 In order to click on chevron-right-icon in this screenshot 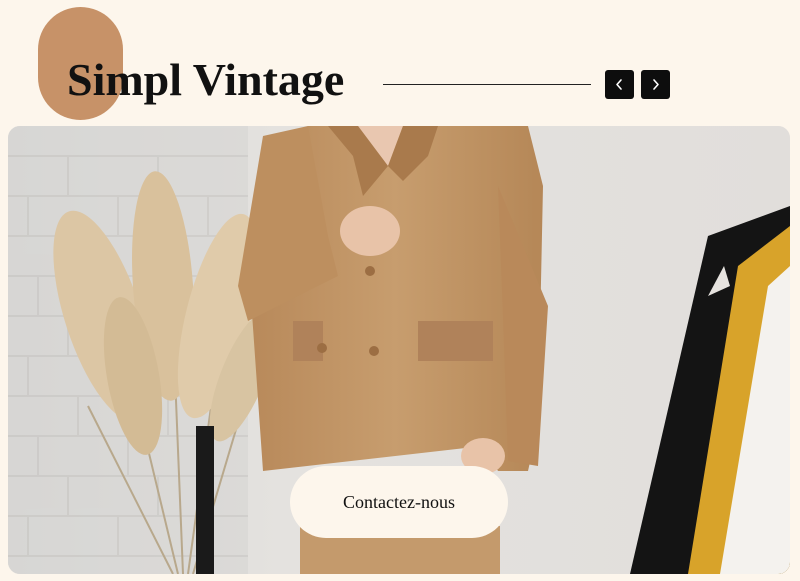, I will do `click(656, 84)`.